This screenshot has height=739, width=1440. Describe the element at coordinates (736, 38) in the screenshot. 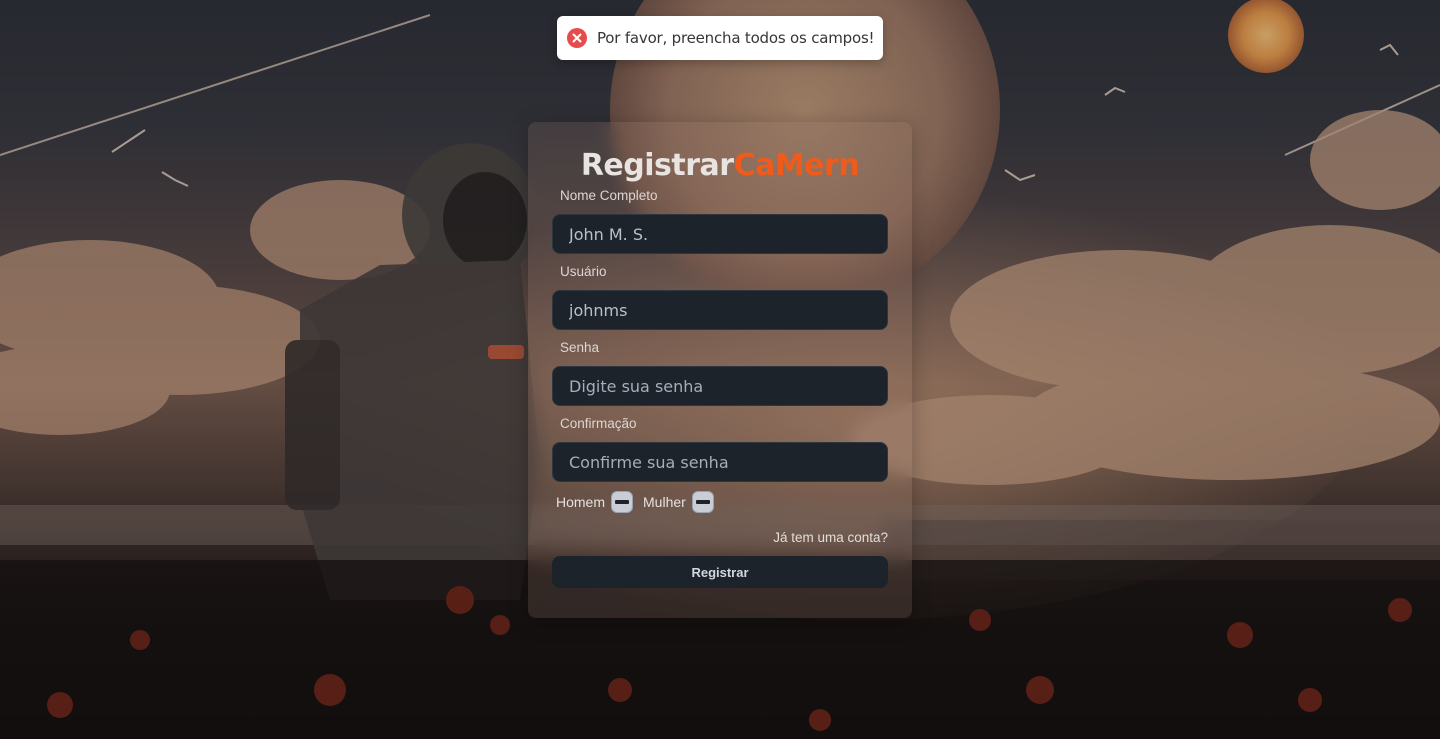

I see `toast-message: Por favor, preencha todos os campos!` at that location.